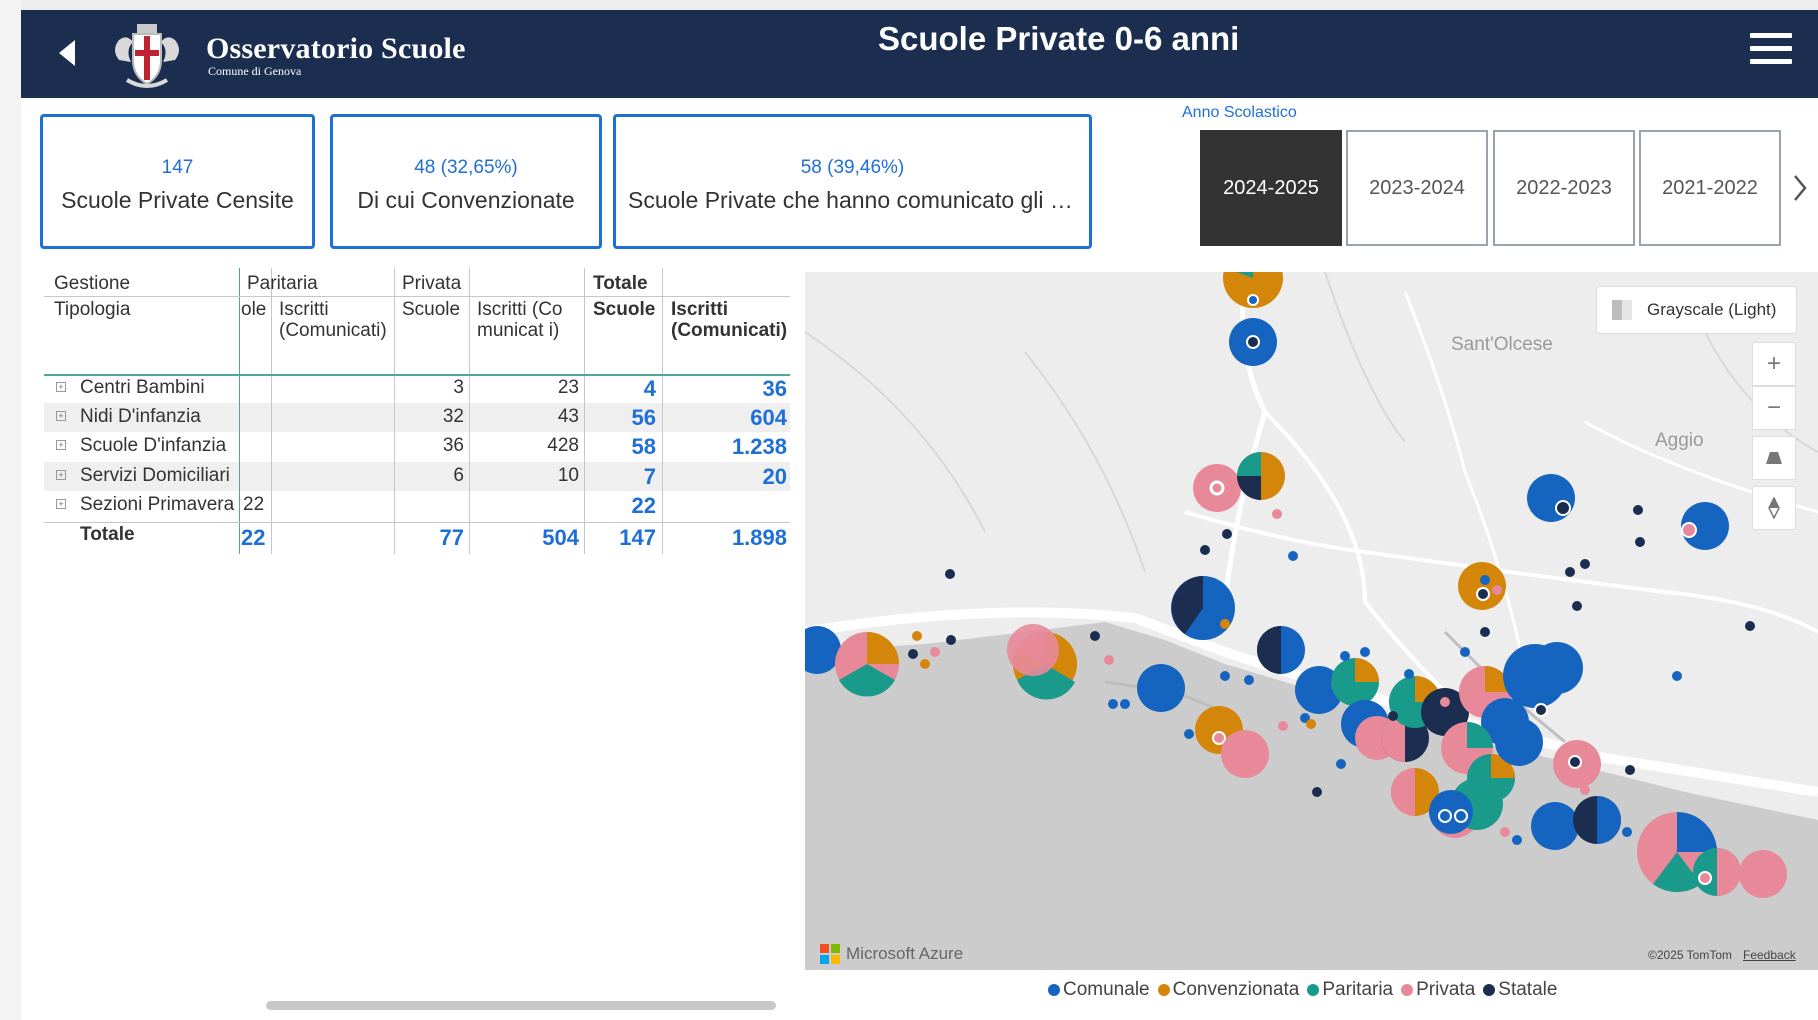  I want to click on year-button-2021-2022: 2021-2022, so click(1710, 188).